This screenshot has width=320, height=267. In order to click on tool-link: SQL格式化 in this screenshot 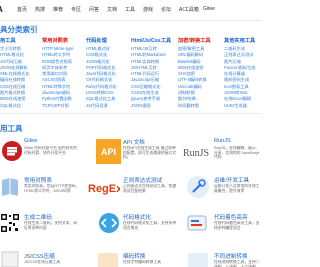, I will do `click(19, 106)`.